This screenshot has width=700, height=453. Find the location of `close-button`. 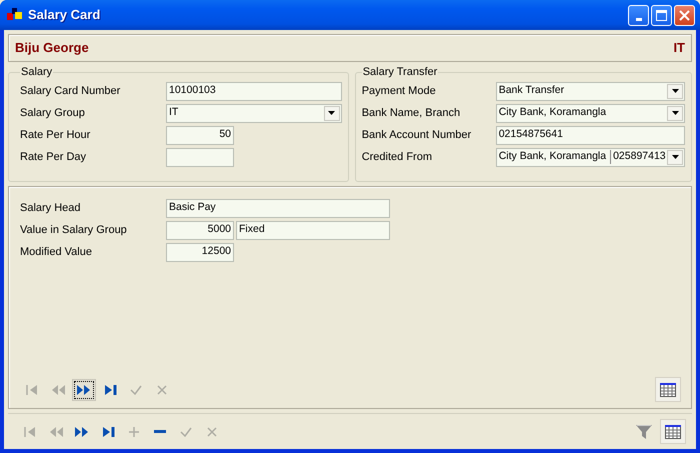

close-button is located at coordinates (684, 15).